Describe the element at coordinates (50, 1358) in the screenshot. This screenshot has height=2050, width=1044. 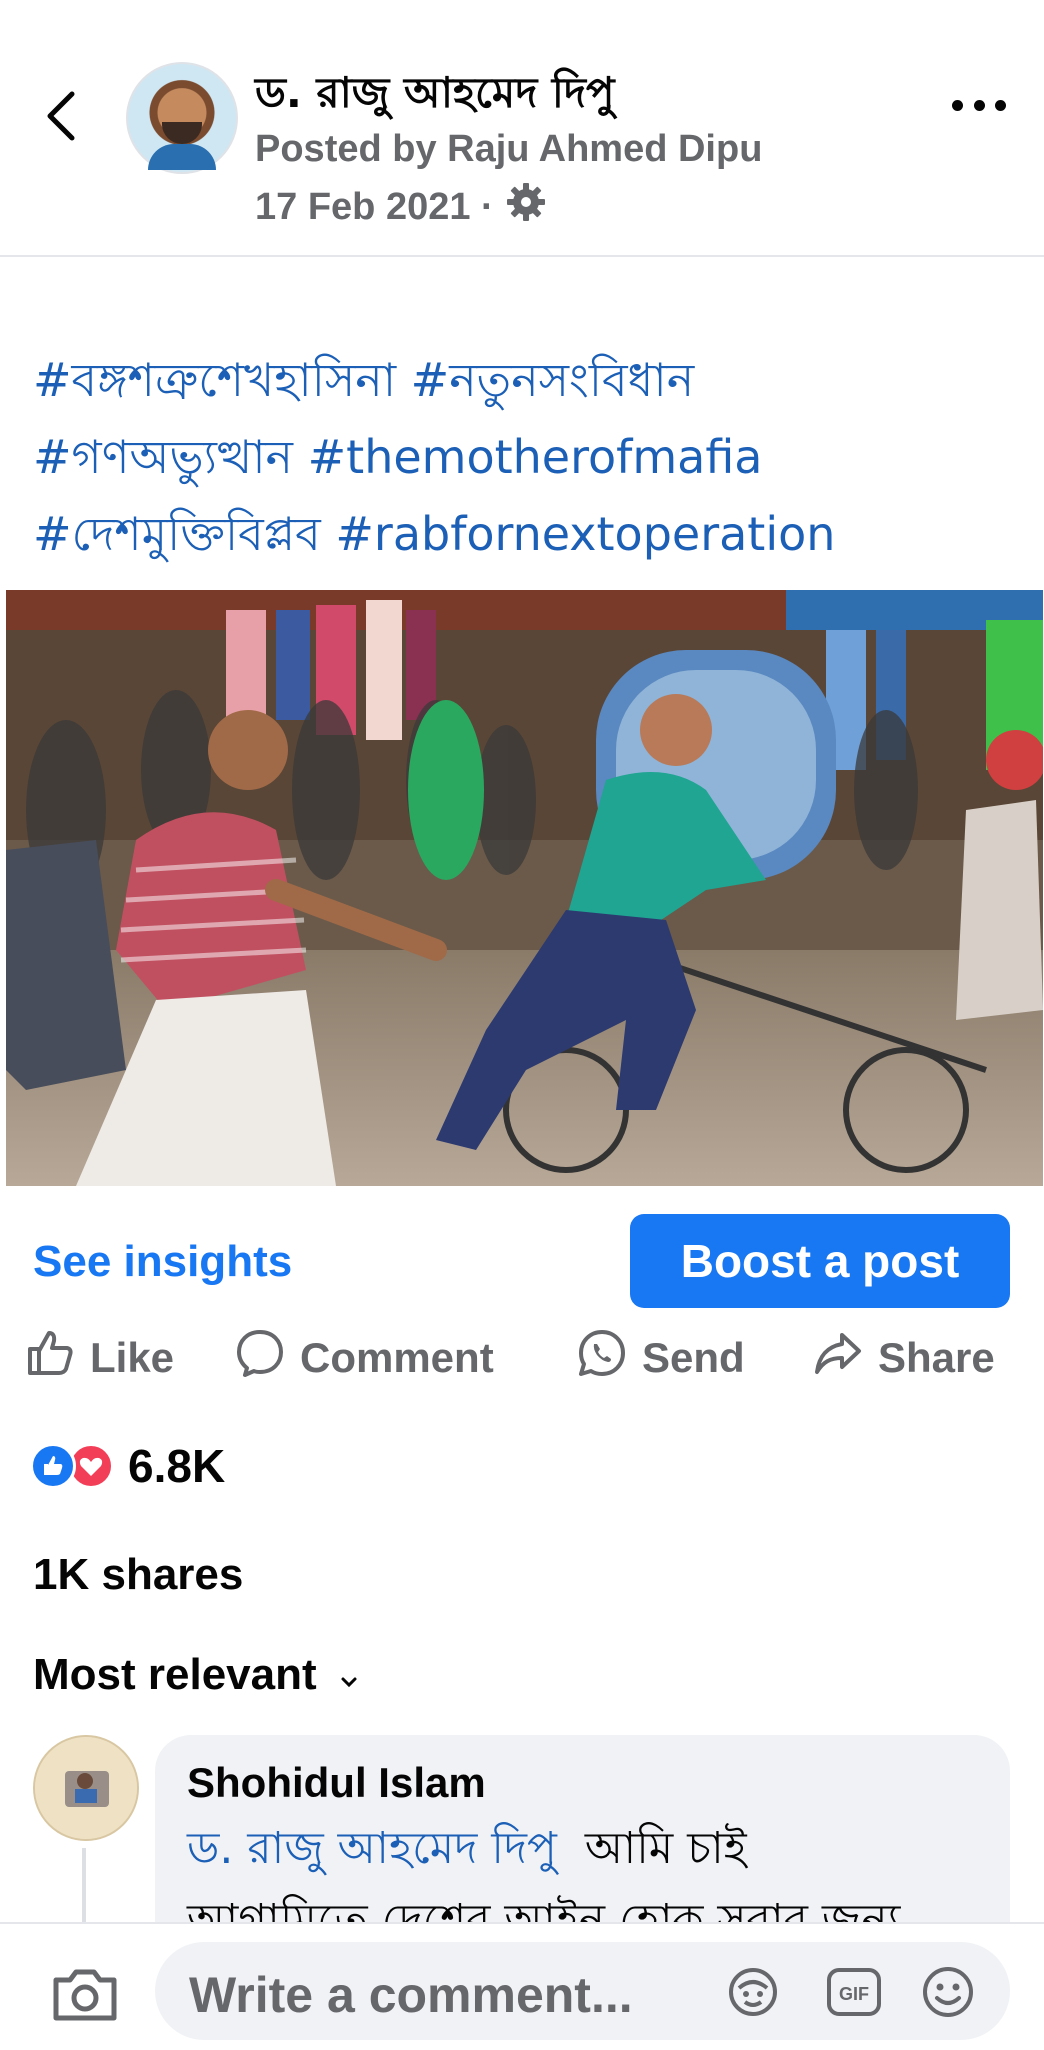
I see `like-icon` at that location.